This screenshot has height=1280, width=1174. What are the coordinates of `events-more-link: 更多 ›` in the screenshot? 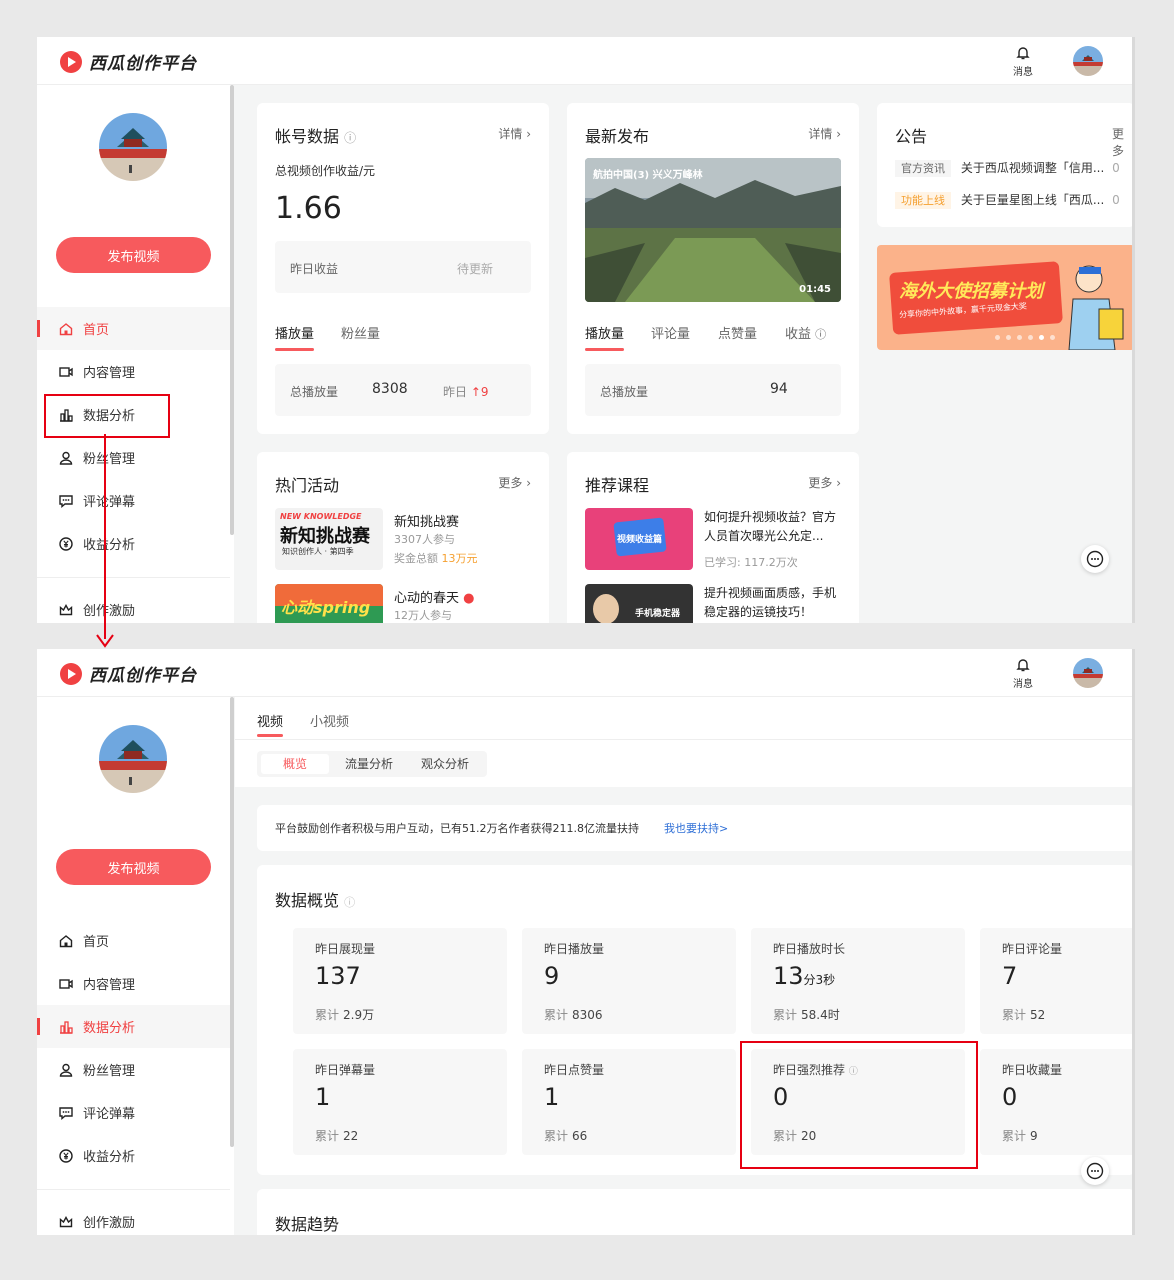 It's located at (514, 482).